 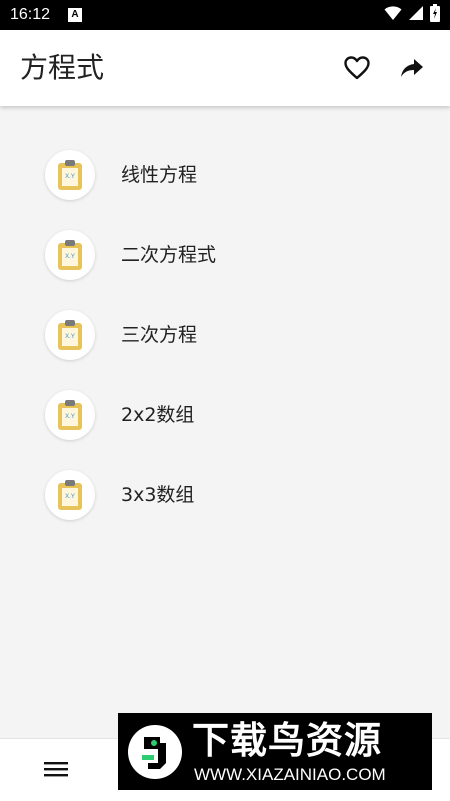 I want to click on share-button, so click(x=412, y=68).